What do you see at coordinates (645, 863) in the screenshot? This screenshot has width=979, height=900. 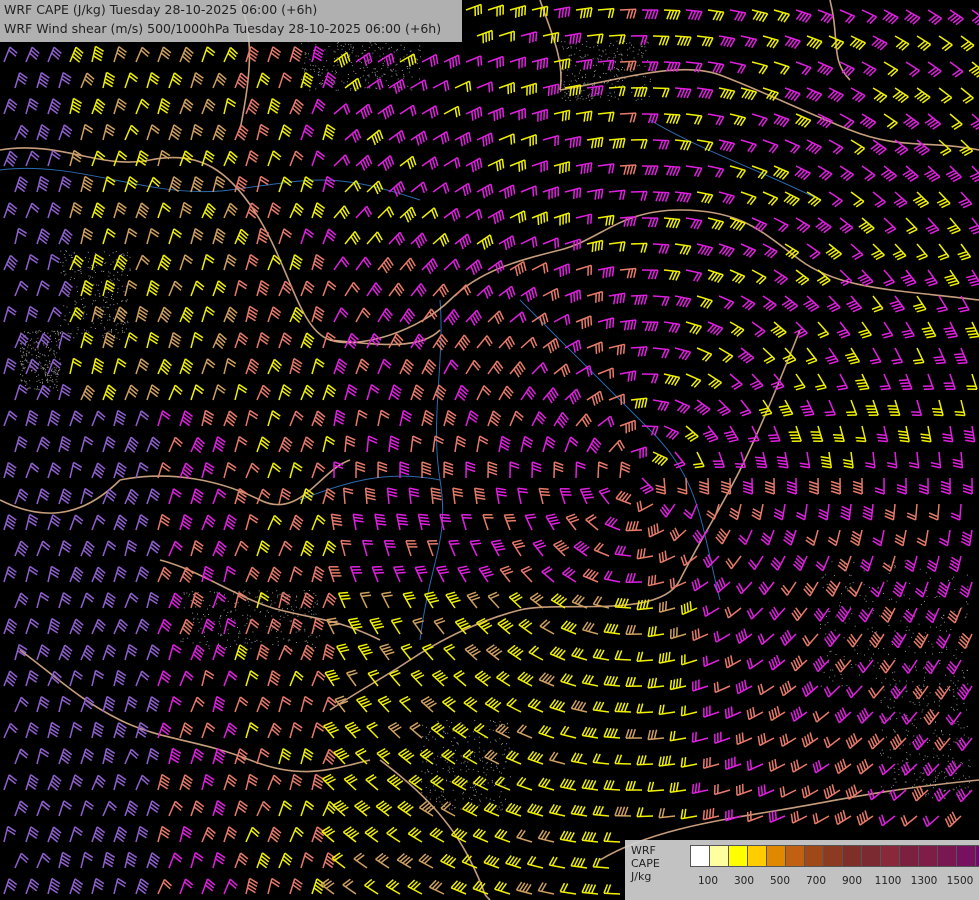 I see `legend-labels: WRF CAPE J/kg` at bounding box center [645, 863].